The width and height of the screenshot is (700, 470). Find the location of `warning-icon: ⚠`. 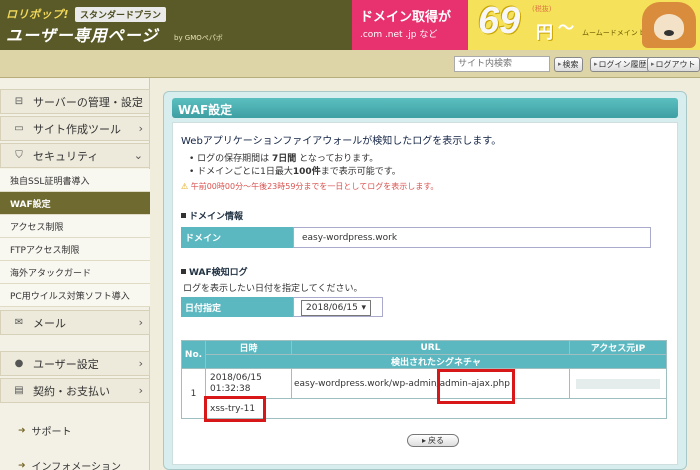

warning-icon: ⚠ is located at coordinates (186, 186).